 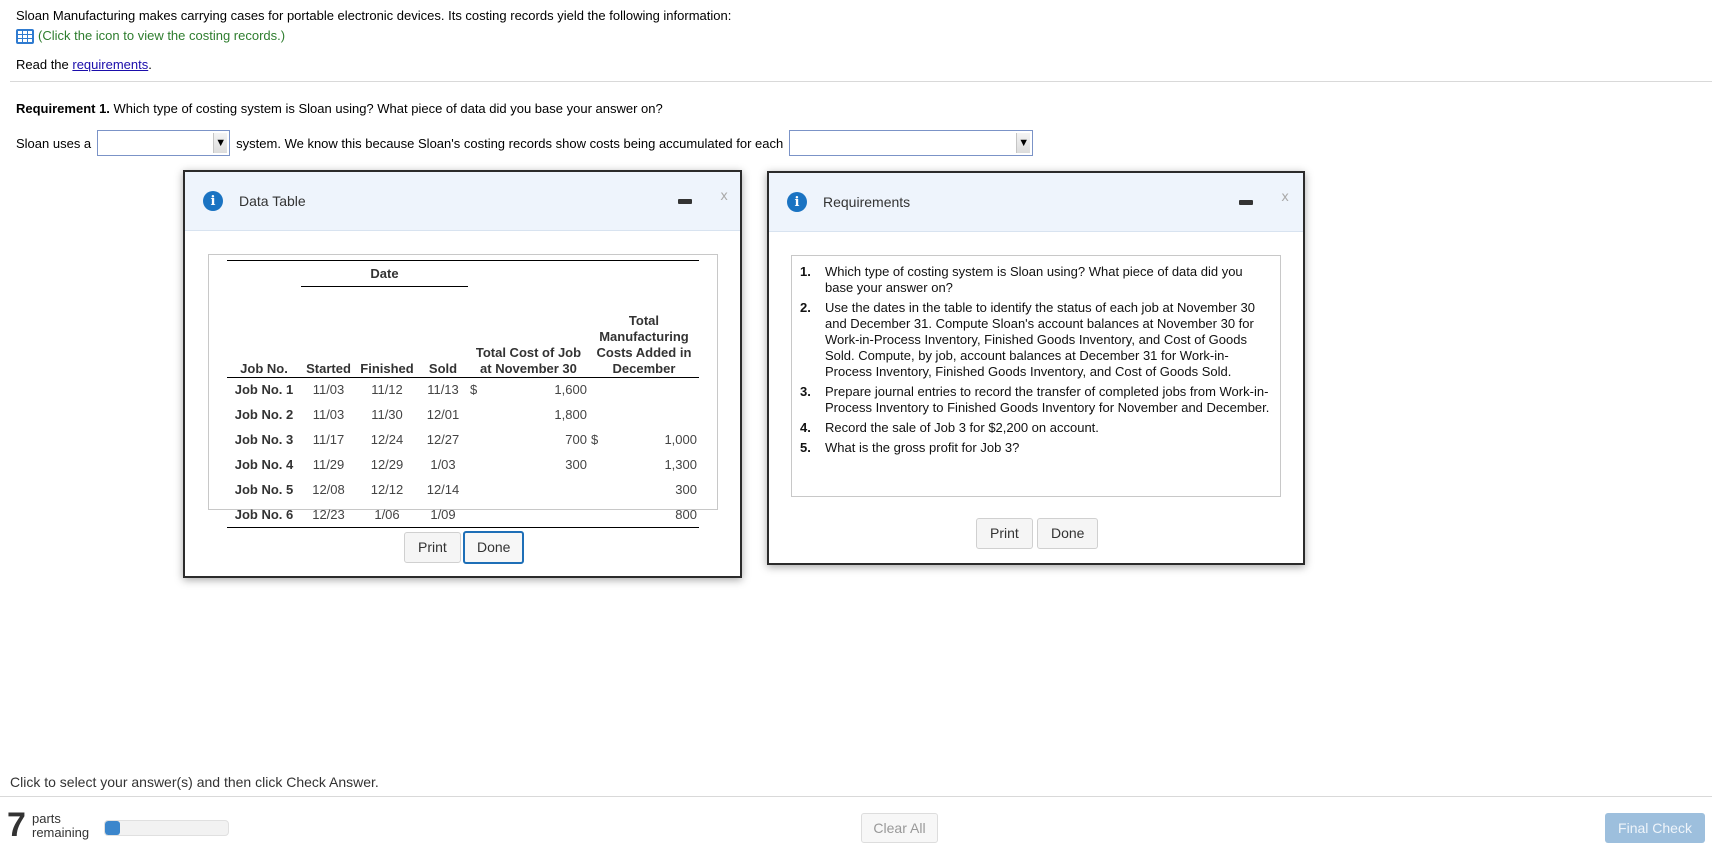 What do you see at coordinates (384, 273) in the screenshot?
I see `date-group-header: Date` at bounding box center [384, 273].